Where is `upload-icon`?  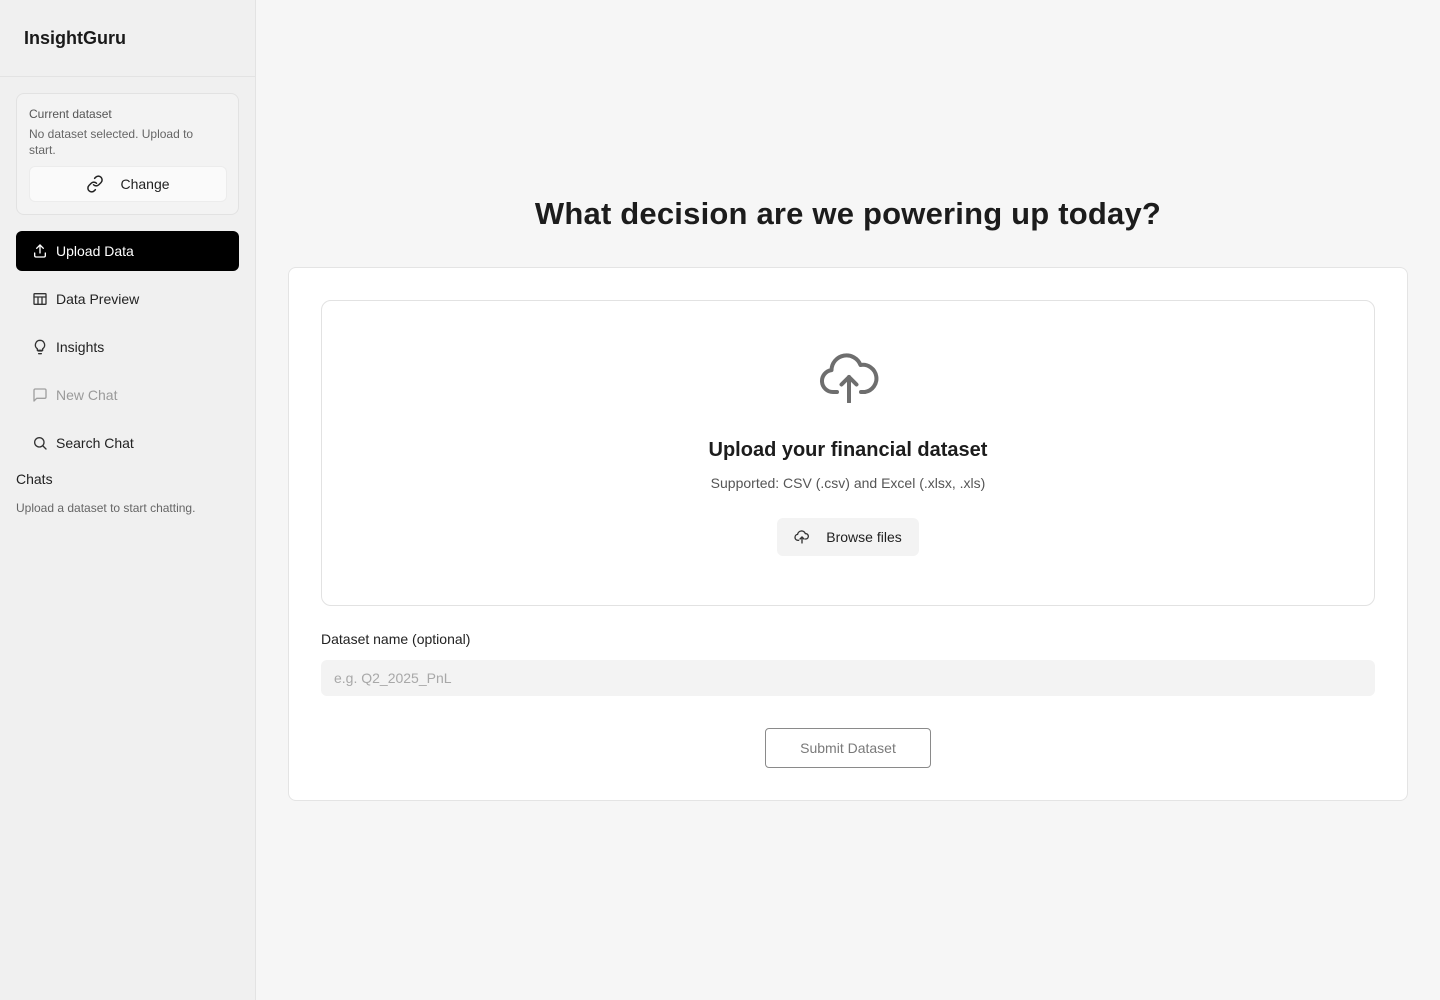 upload-icon is located at coordinates (40, 251).